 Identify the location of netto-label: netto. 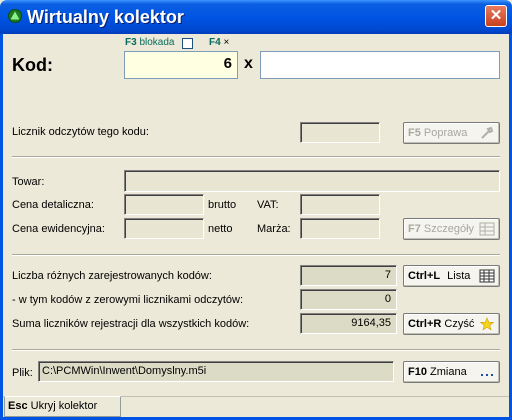
(220, 229).